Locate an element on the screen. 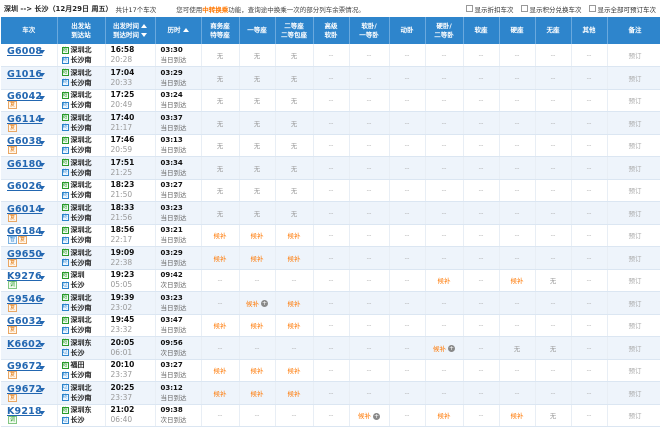 The image size is (660, 435). seat-cell: 无 is located at coordinates (220, 190).